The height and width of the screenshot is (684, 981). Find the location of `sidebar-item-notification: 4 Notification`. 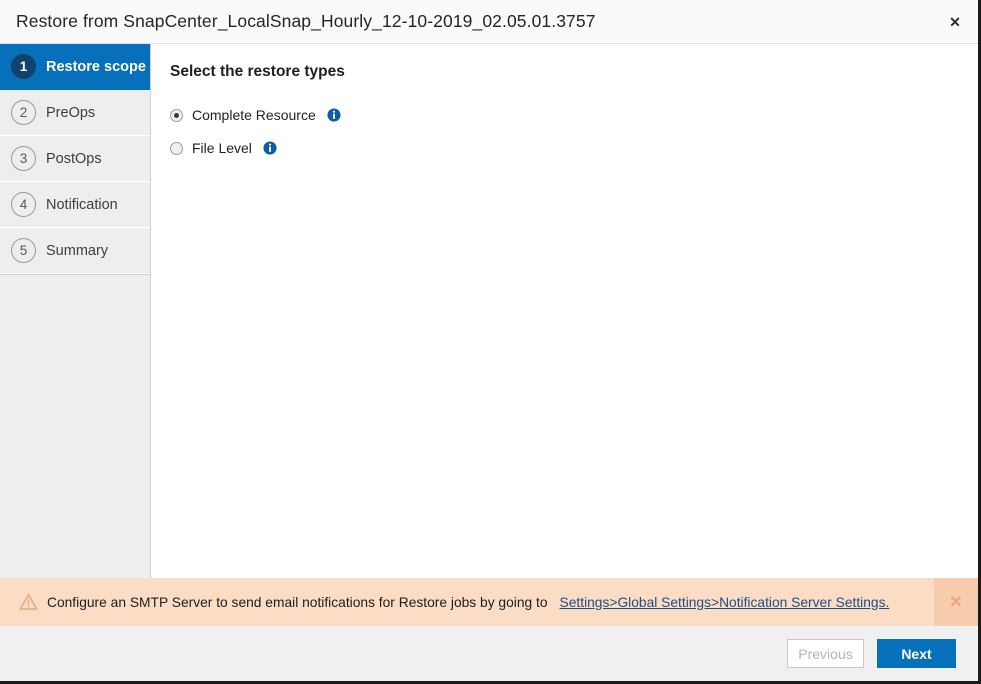

sidebar-item-notification: 4 Notification is located at coordinates (75, 205).